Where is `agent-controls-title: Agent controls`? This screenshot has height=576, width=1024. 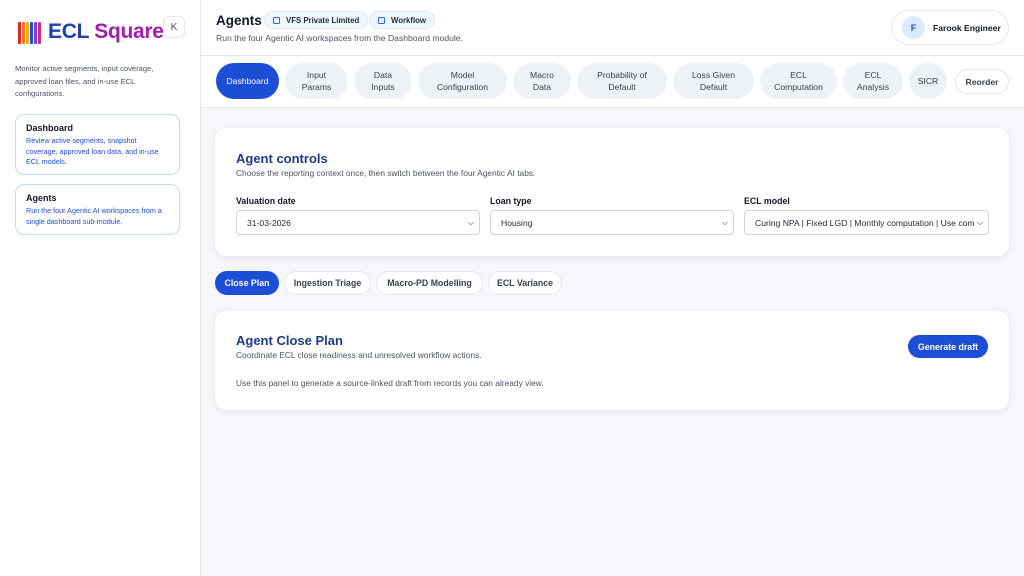 agent-controls-title: Agent controls is located at coordinates (282, 158).